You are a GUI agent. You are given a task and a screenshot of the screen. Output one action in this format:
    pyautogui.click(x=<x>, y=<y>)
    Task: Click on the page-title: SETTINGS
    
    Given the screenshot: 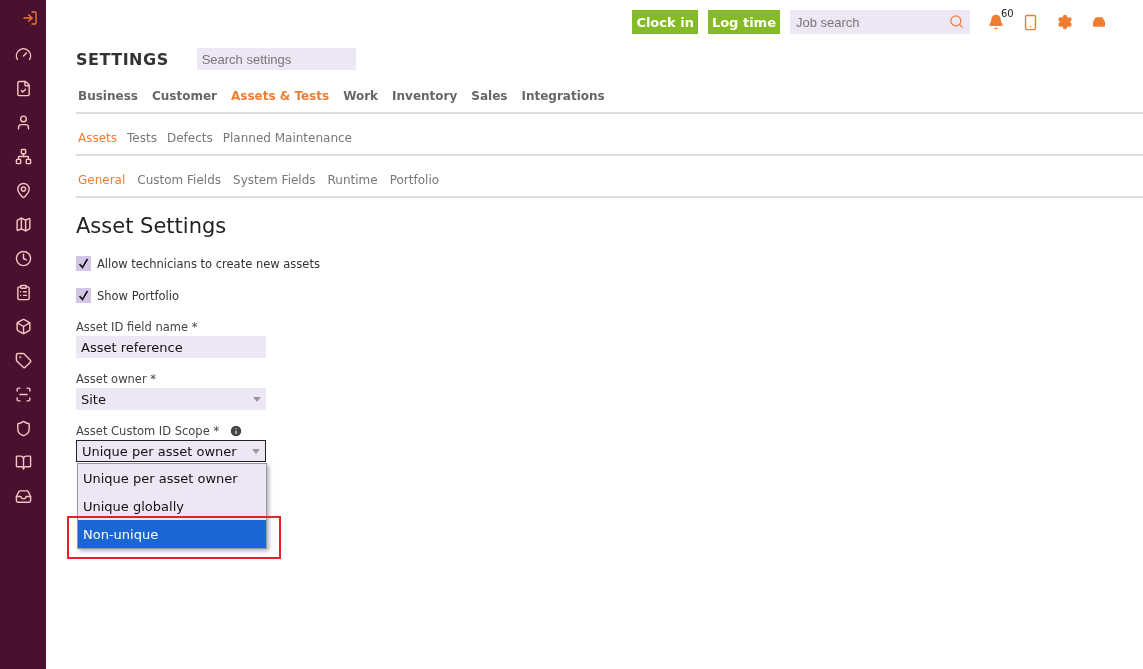 What is the action you would take?
    pyautogui.click(x=122, y=59)
    